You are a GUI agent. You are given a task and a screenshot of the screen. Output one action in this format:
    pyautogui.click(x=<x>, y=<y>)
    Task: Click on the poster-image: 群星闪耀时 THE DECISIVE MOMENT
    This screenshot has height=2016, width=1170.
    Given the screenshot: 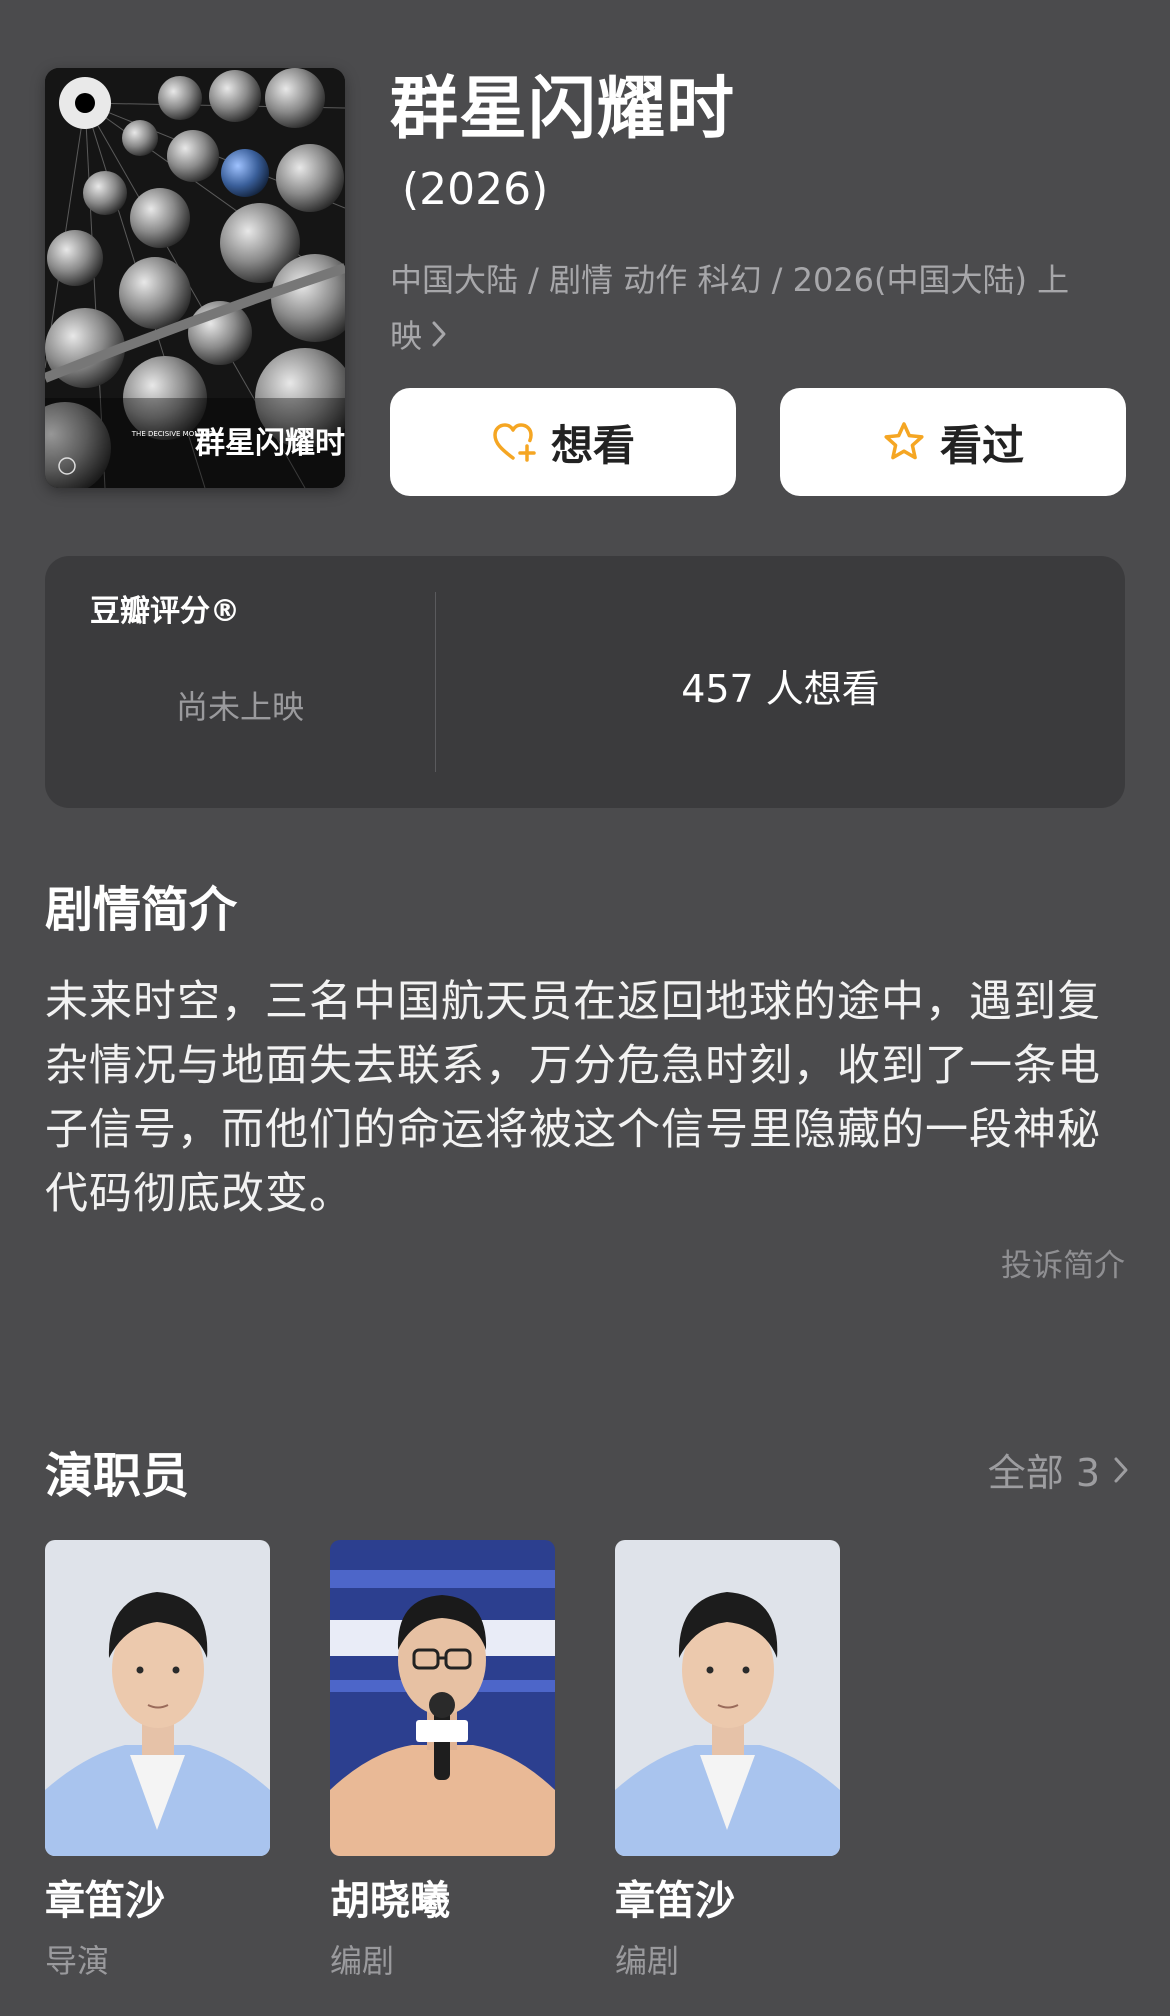 What is the action you would take?
    pyautogui.click(x=195, y=278)
    